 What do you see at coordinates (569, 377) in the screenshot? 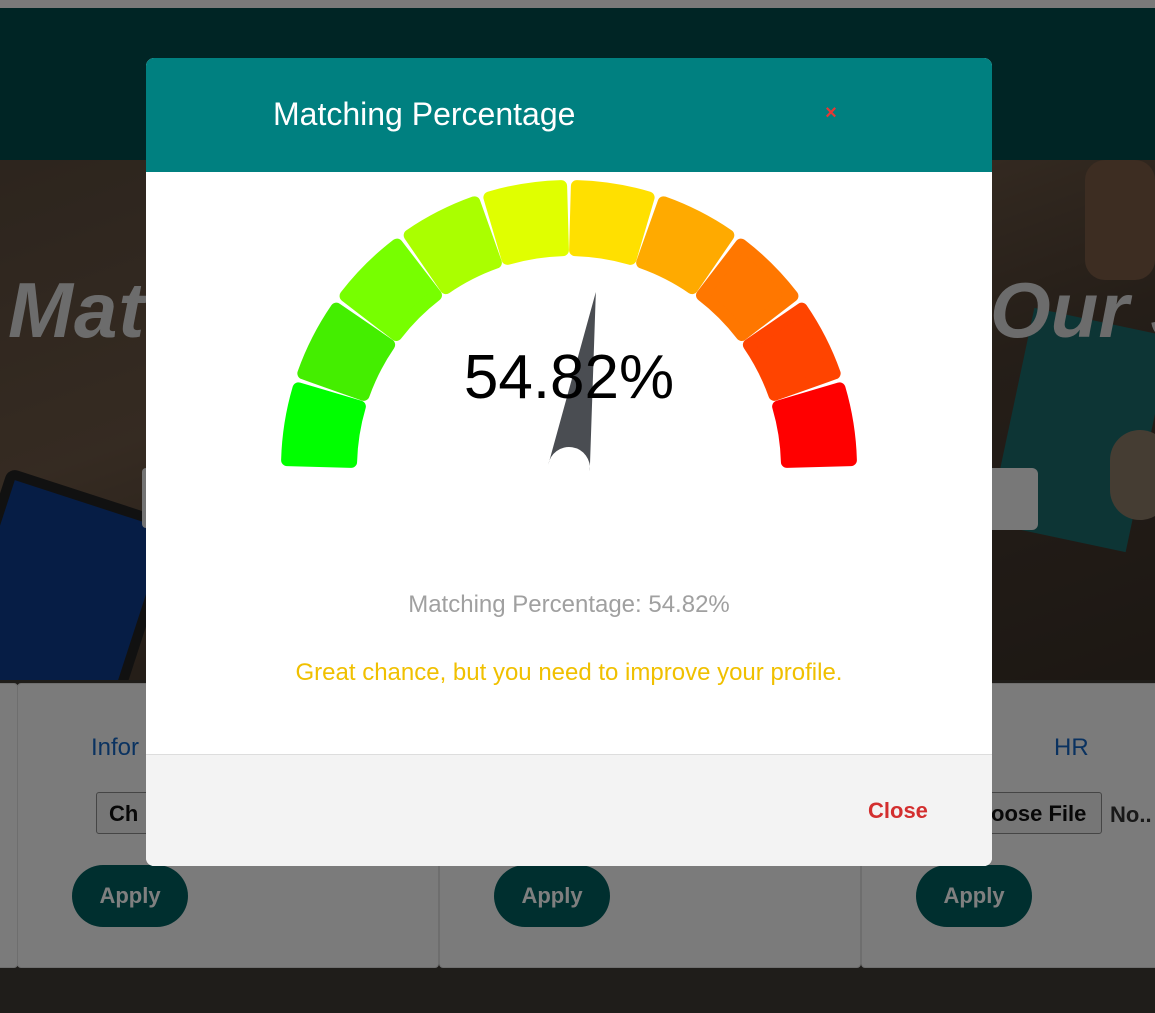
I see `gauge-value-text: 54.82%` at bounding box center [569, 377].